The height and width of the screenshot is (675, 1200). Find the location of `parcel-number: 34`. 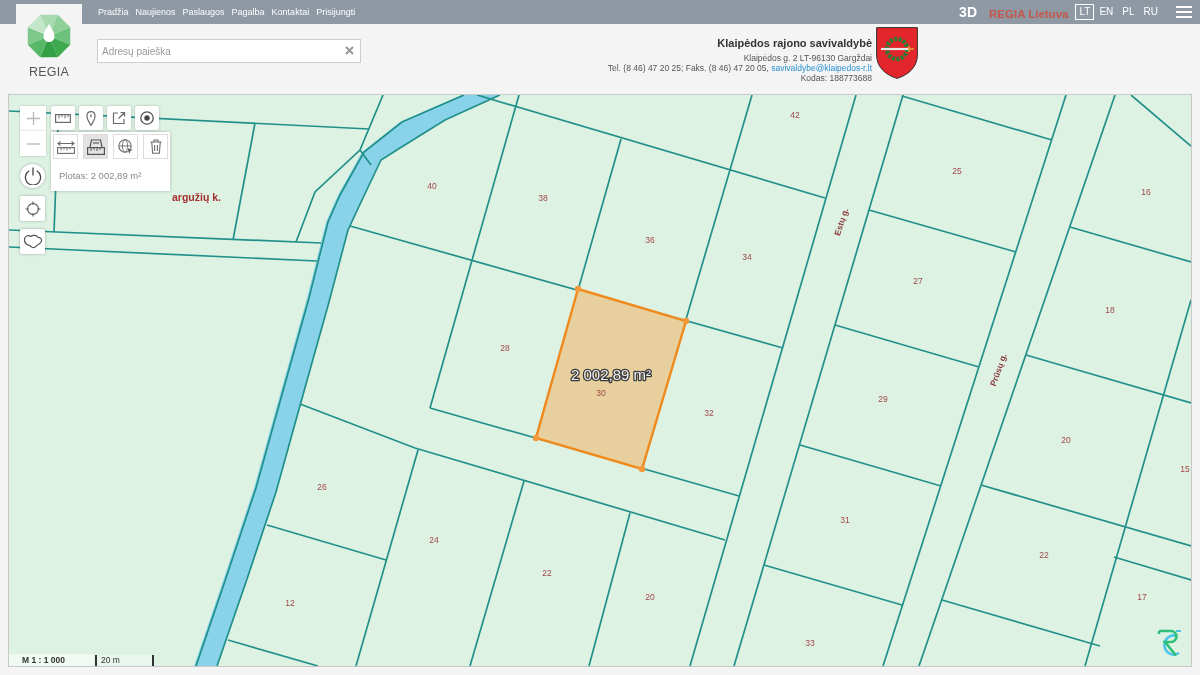

parcel-number: 34 is located at coordinates (747, 257).